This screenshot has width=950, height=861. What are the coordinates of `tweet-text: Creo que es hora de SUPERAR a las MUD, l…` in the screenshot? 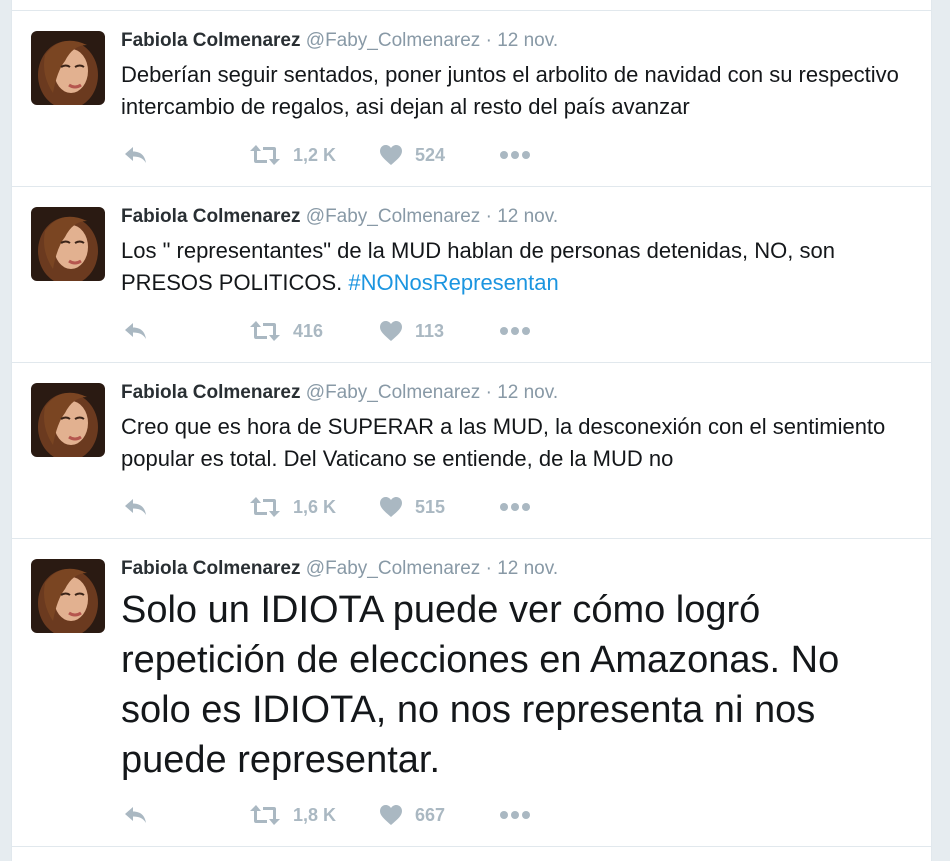 It's located at (516, 443).